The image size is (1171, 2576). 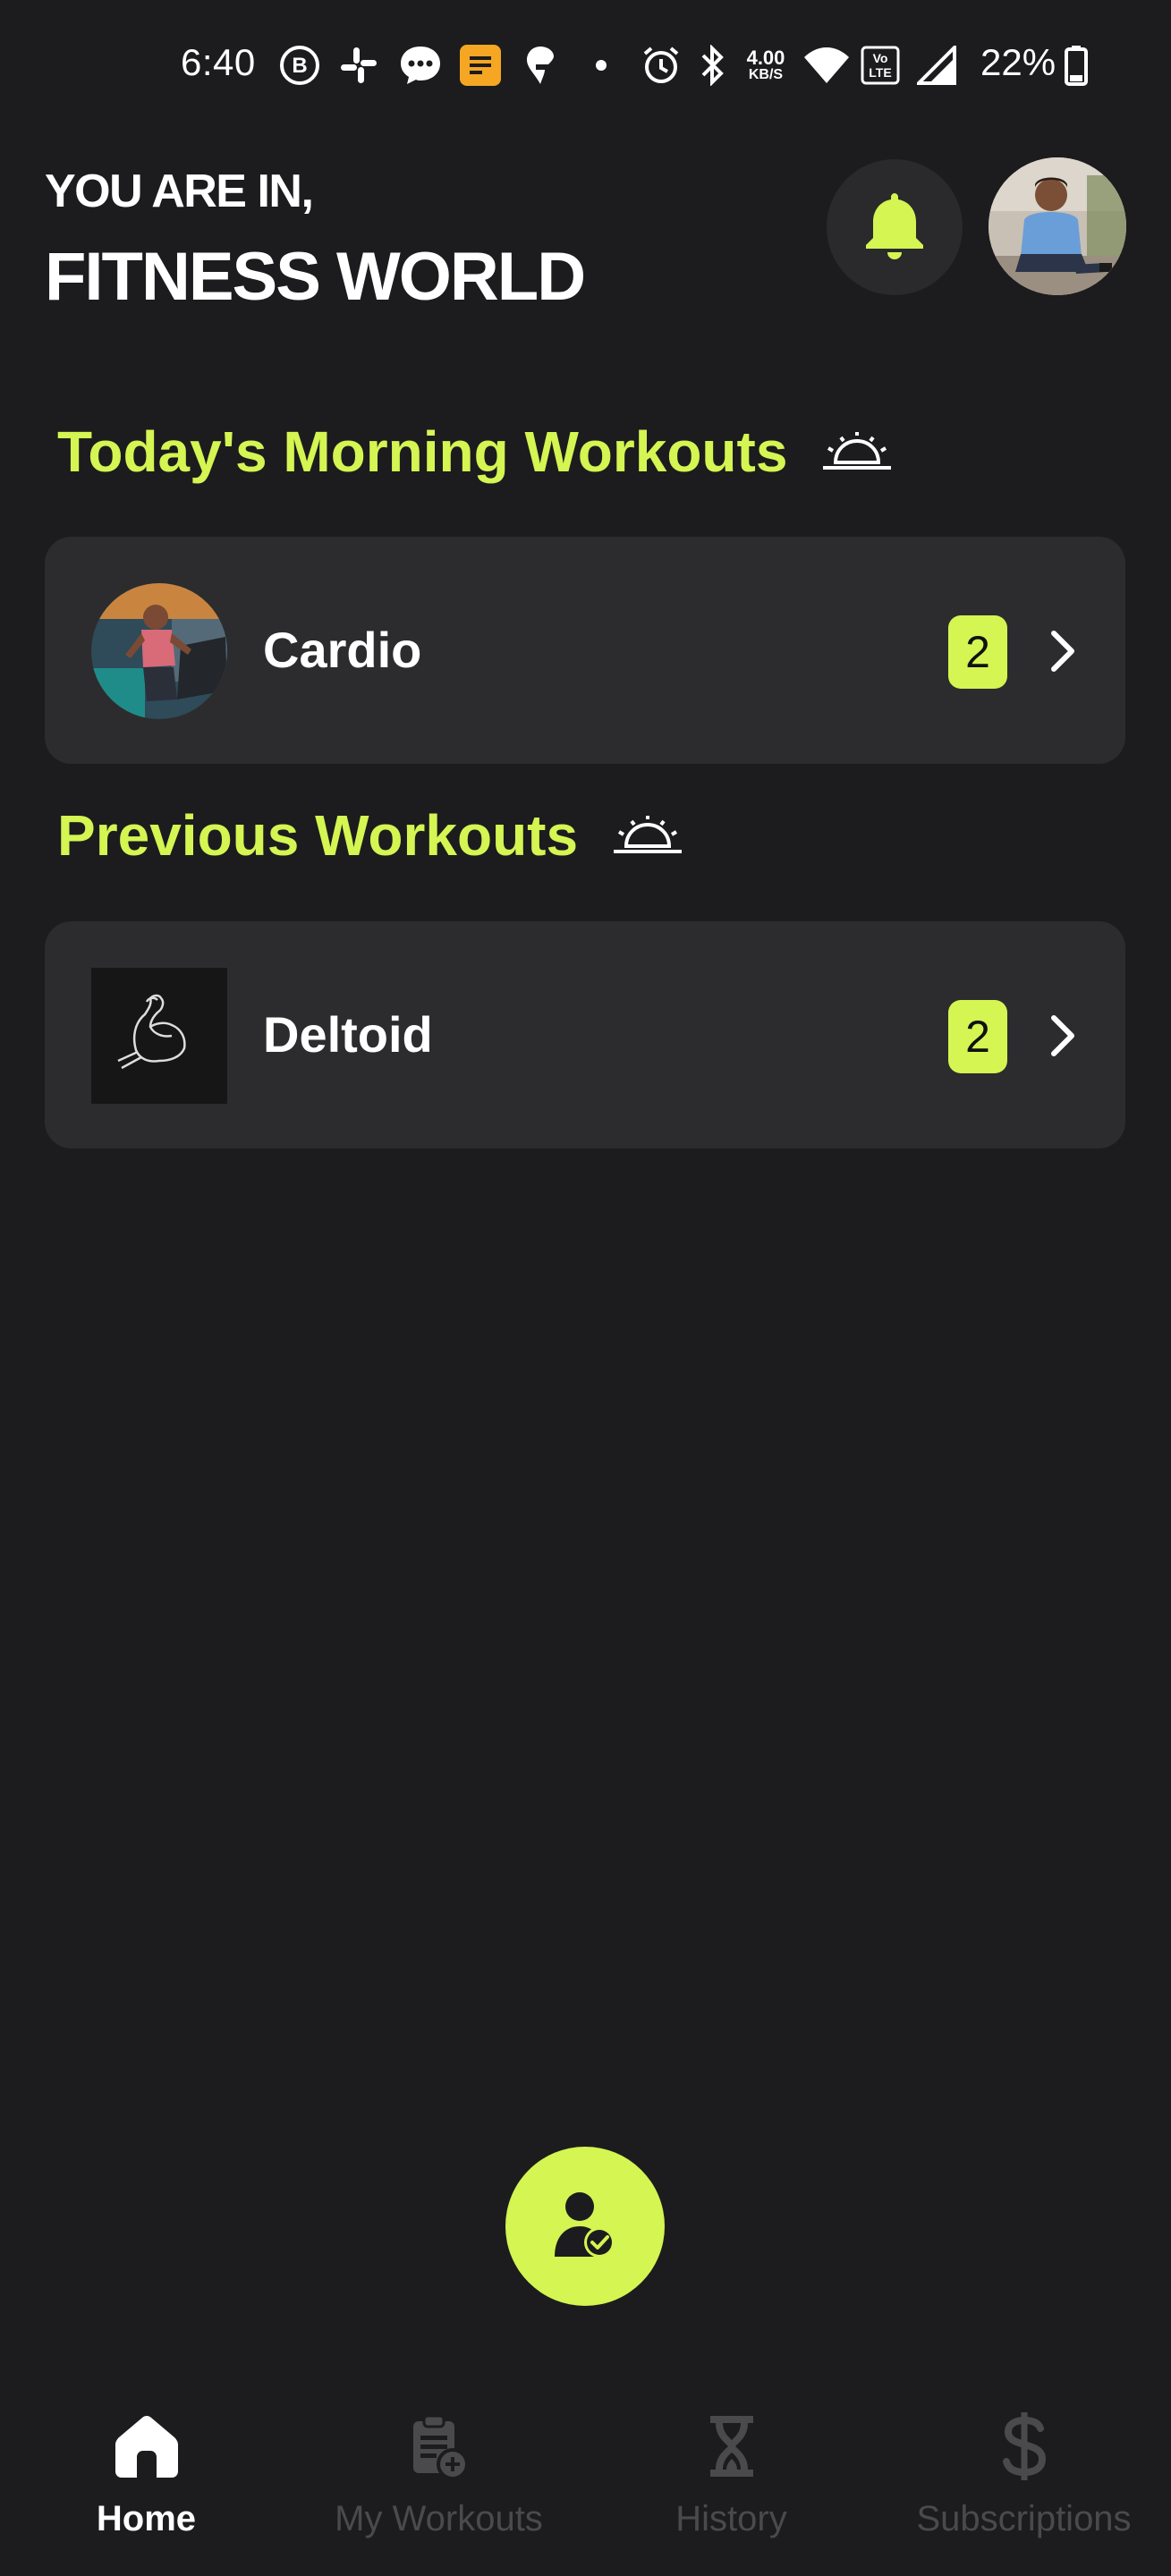 I want to click on signal-icon, so click(x=937, y=65).